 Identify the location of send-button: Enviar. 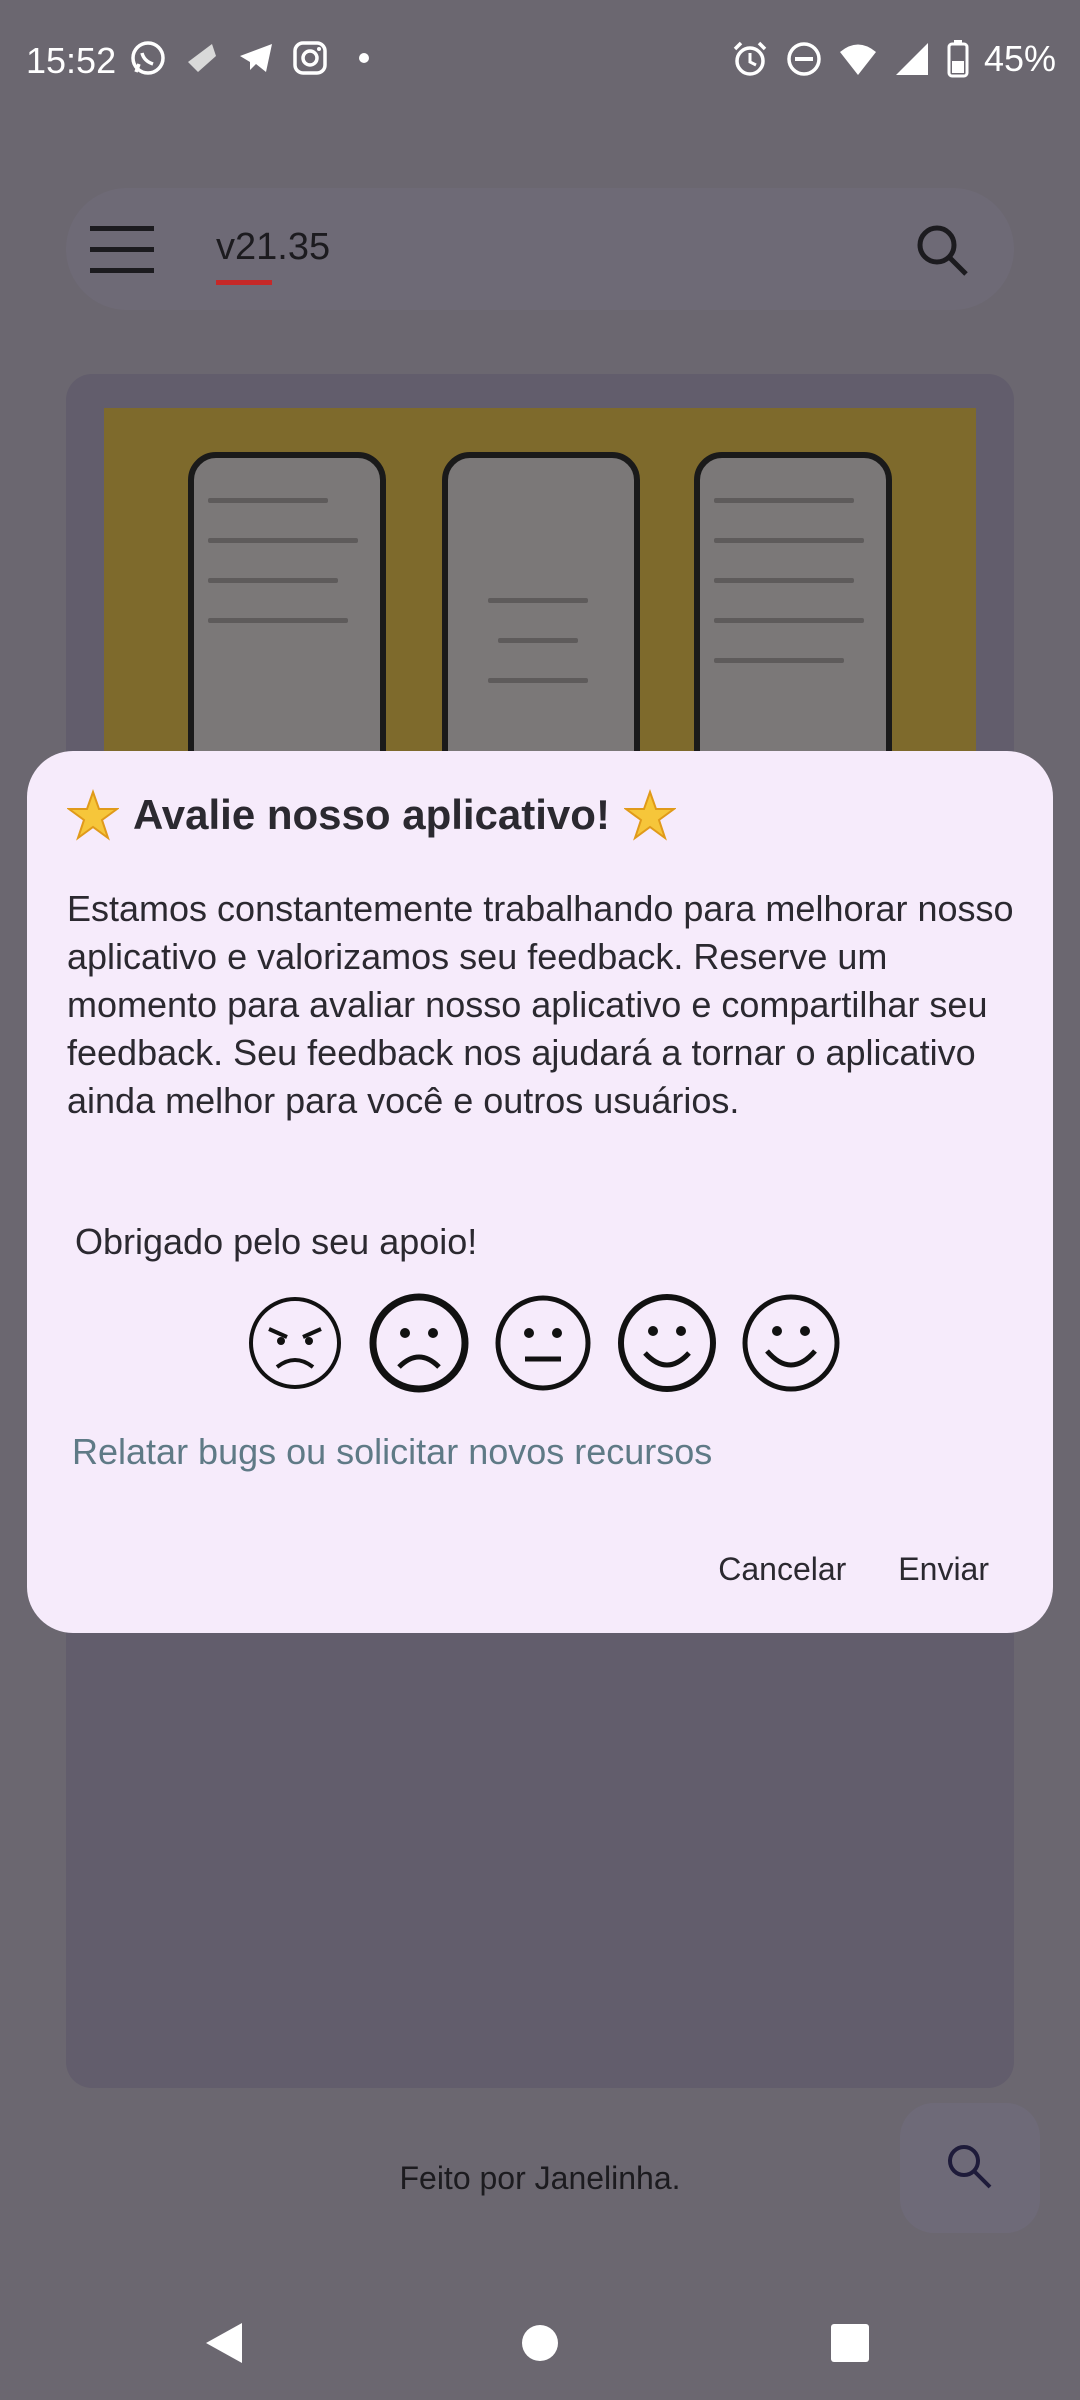
(943, 1569).